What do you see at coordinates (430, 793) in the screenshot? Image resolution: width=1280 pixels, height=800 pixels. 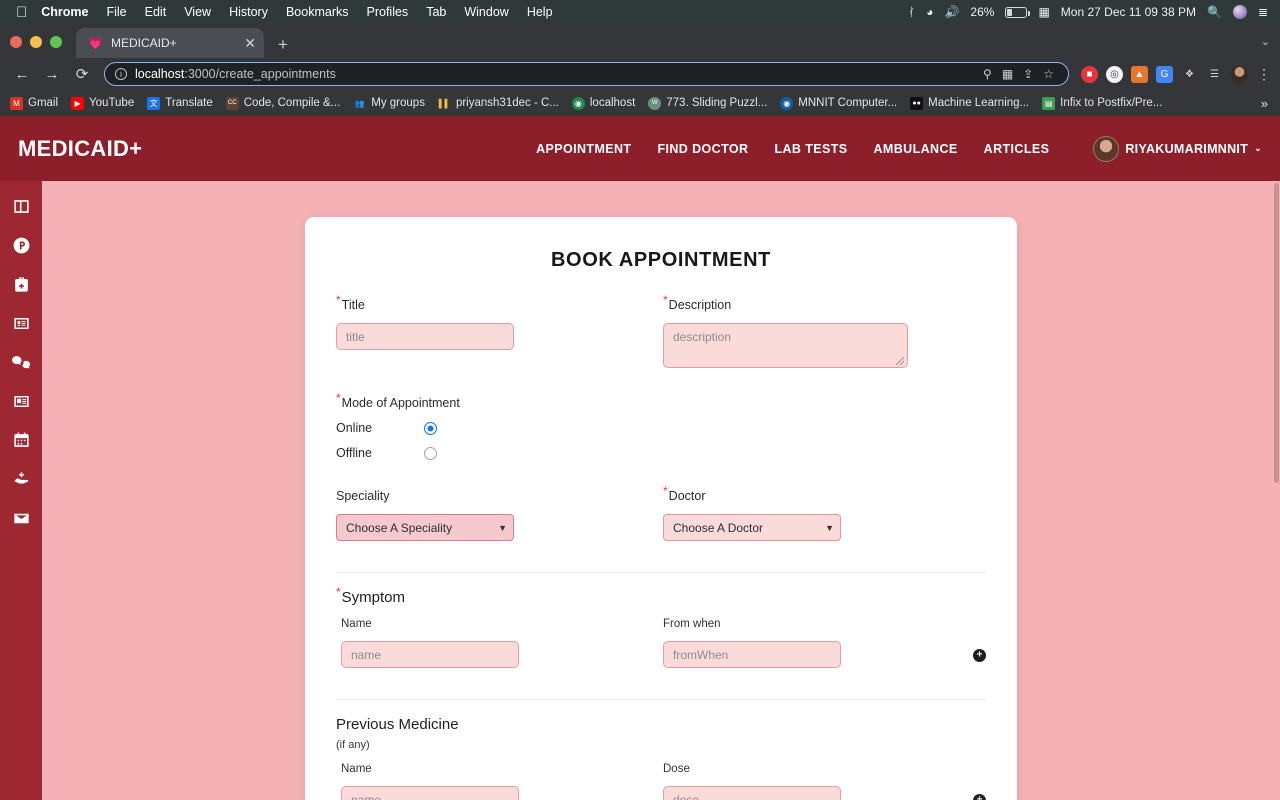 I see `medicine-name-input: name` at bounding box center [430, 793].